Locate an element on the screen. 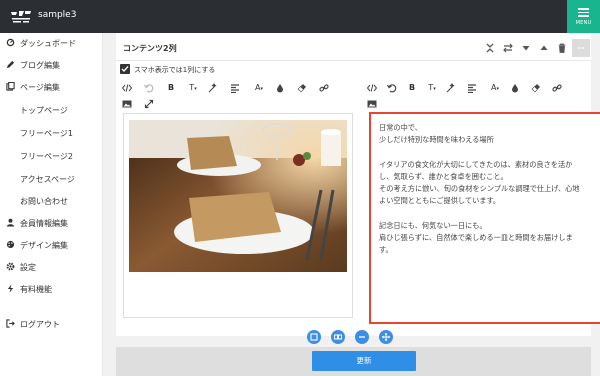 Image resolution: width=600 pixels, height=376 pixels. swap-icon is located at coordinates (508, 48).